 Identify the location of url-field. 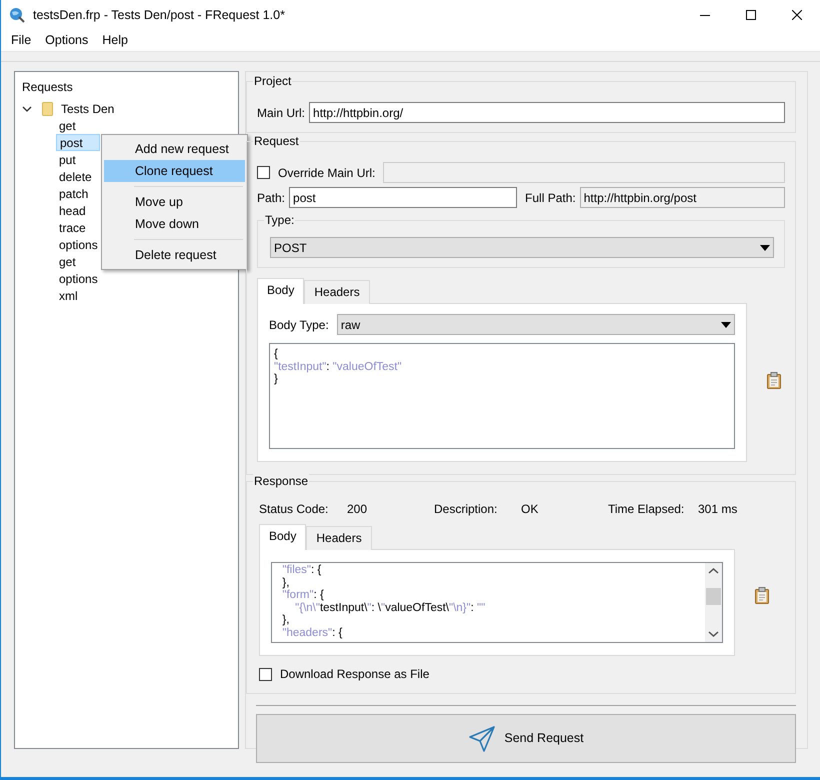
(584, 172).